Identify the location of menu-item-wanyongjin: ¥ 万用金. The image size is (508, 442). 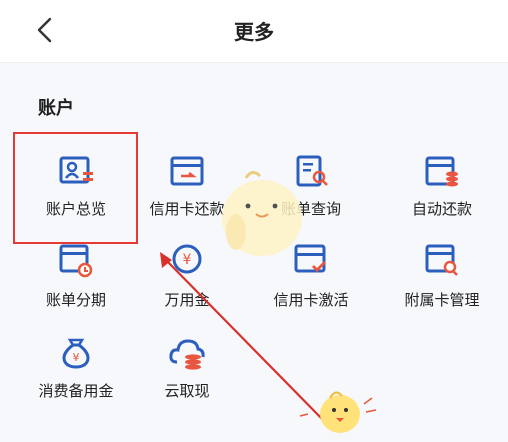
(187, 286).